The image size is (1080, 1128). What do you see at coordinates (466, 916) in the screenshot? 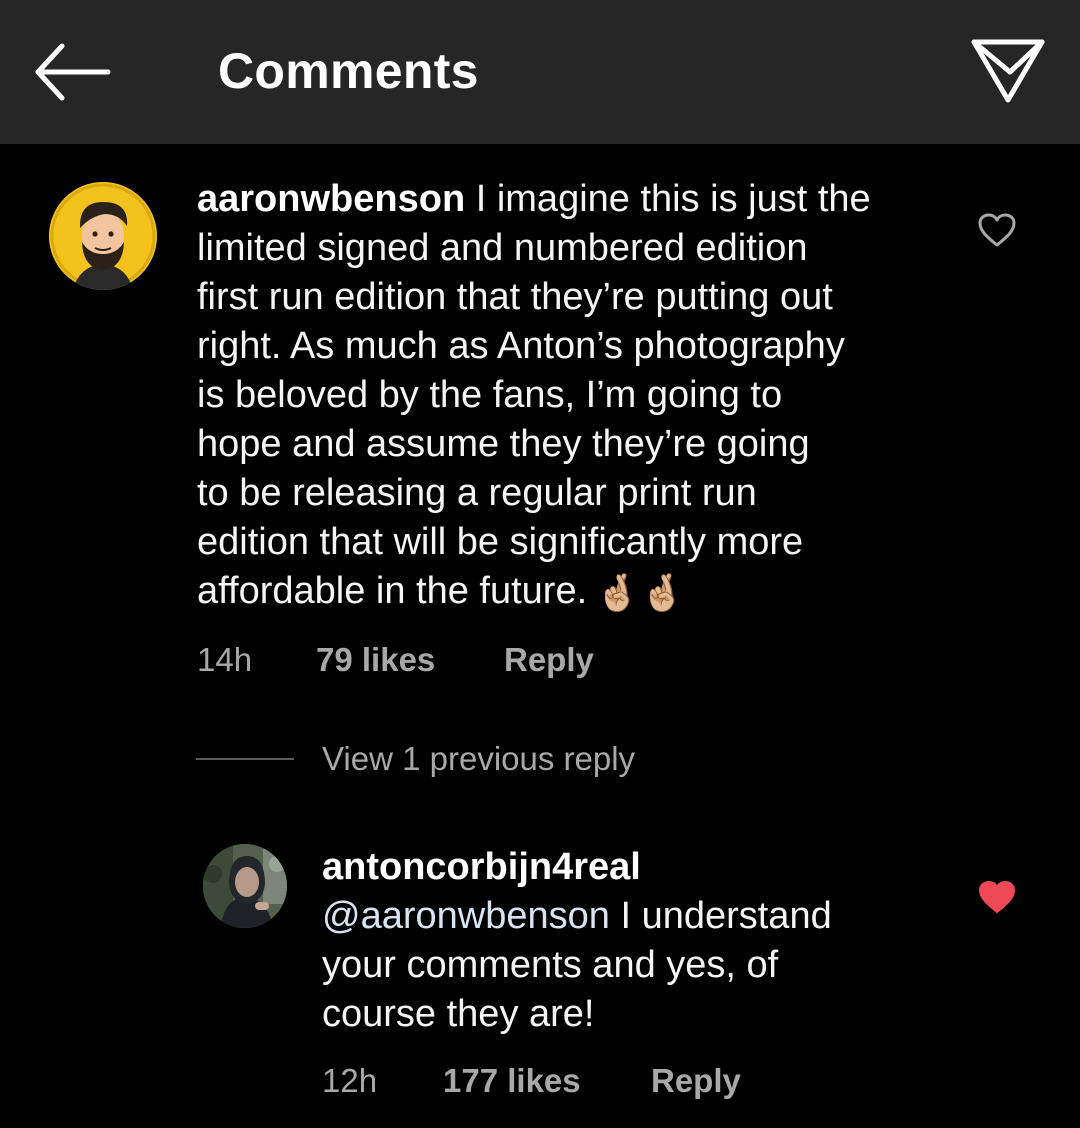
I see `mention-link: @aaronwbenson` at bounding box center [466, 916].